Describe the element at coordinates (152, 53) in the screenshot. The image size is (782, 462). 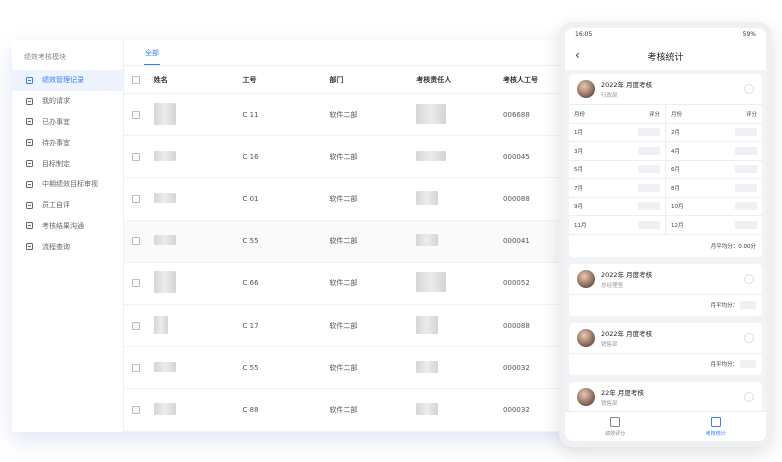
I see `tab-all: 全部` at that location.